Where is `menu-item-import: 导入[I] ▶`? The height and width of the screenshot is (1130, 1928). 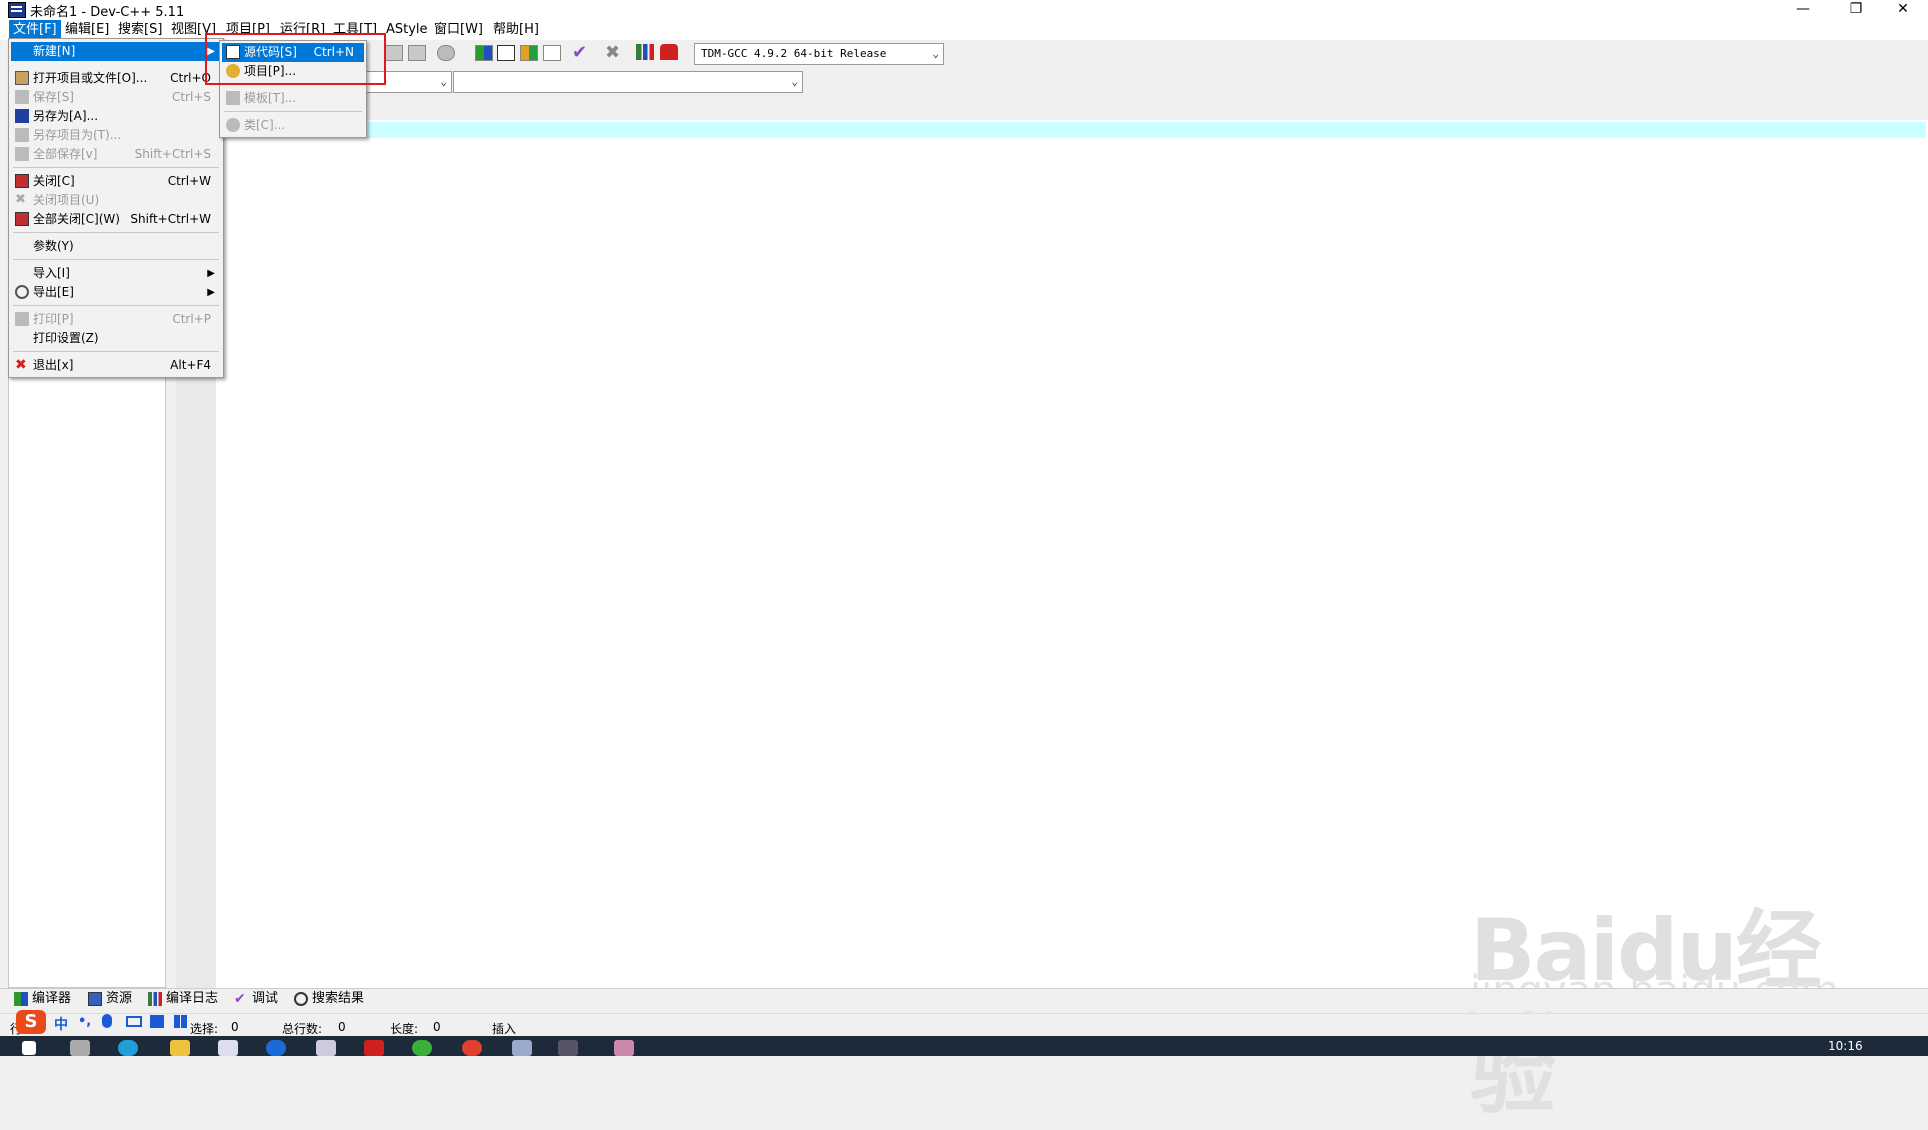
menu-item-import: 导入[I] ▶ is located at coordinates (116, 273).